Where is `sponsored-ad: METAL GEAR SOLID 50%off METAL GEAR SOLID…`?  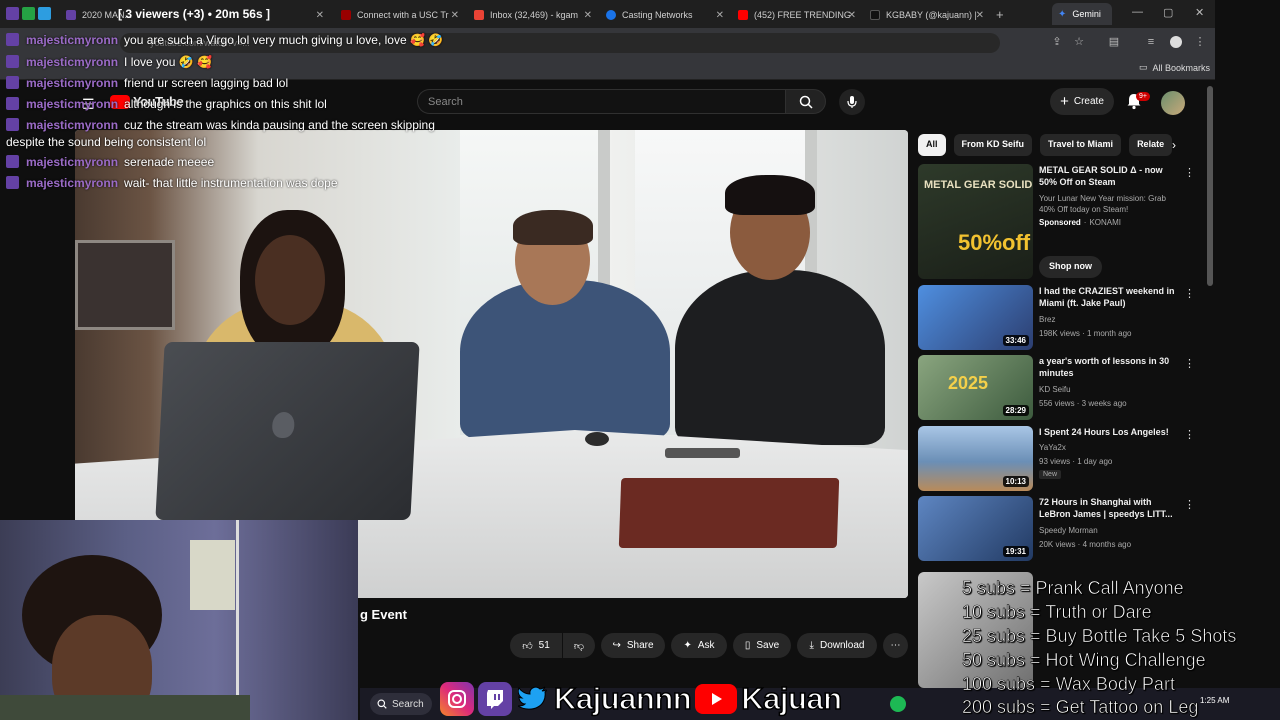 sponsored-ad: METAL GEAR SOLID 50%off METAL GEAR SOLID… is located at coordinates (1059, 221).